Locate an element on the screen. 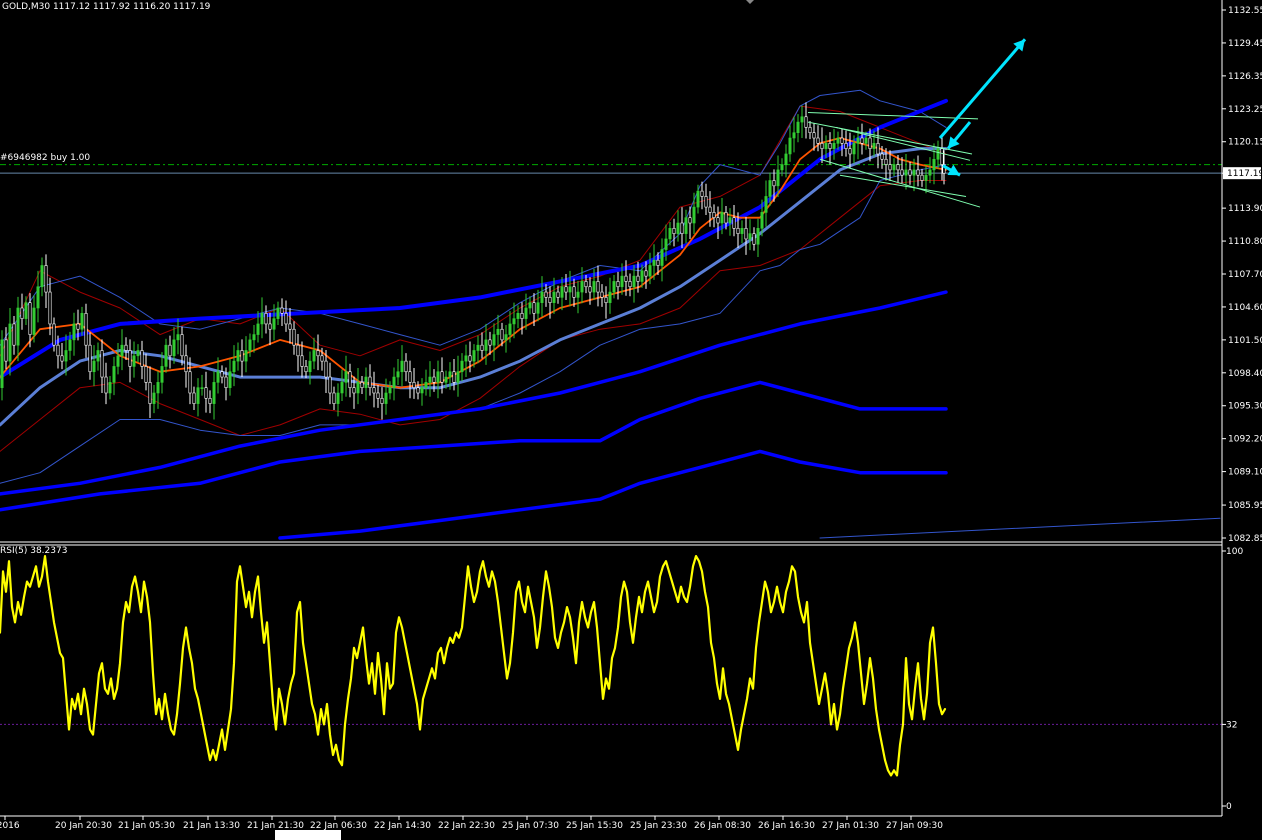 The image size is (1262, 840). rsi-tick-label: 100 is located at coordinates (1234, 552).